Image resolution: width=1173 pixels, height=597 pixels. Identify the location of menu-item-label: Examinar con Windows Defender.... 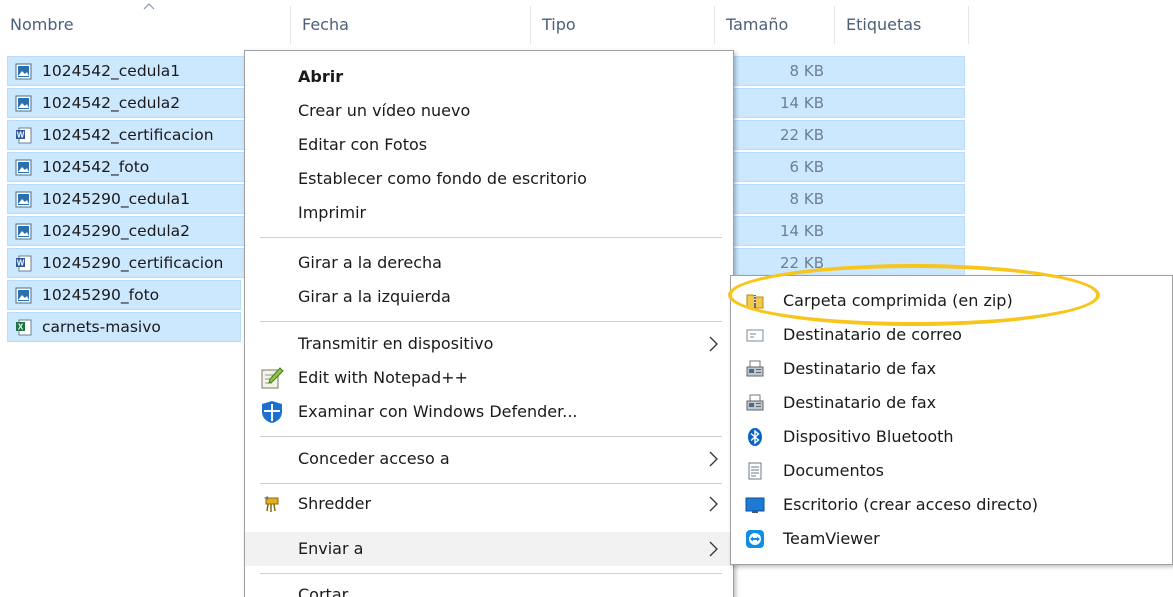
(438, 411).